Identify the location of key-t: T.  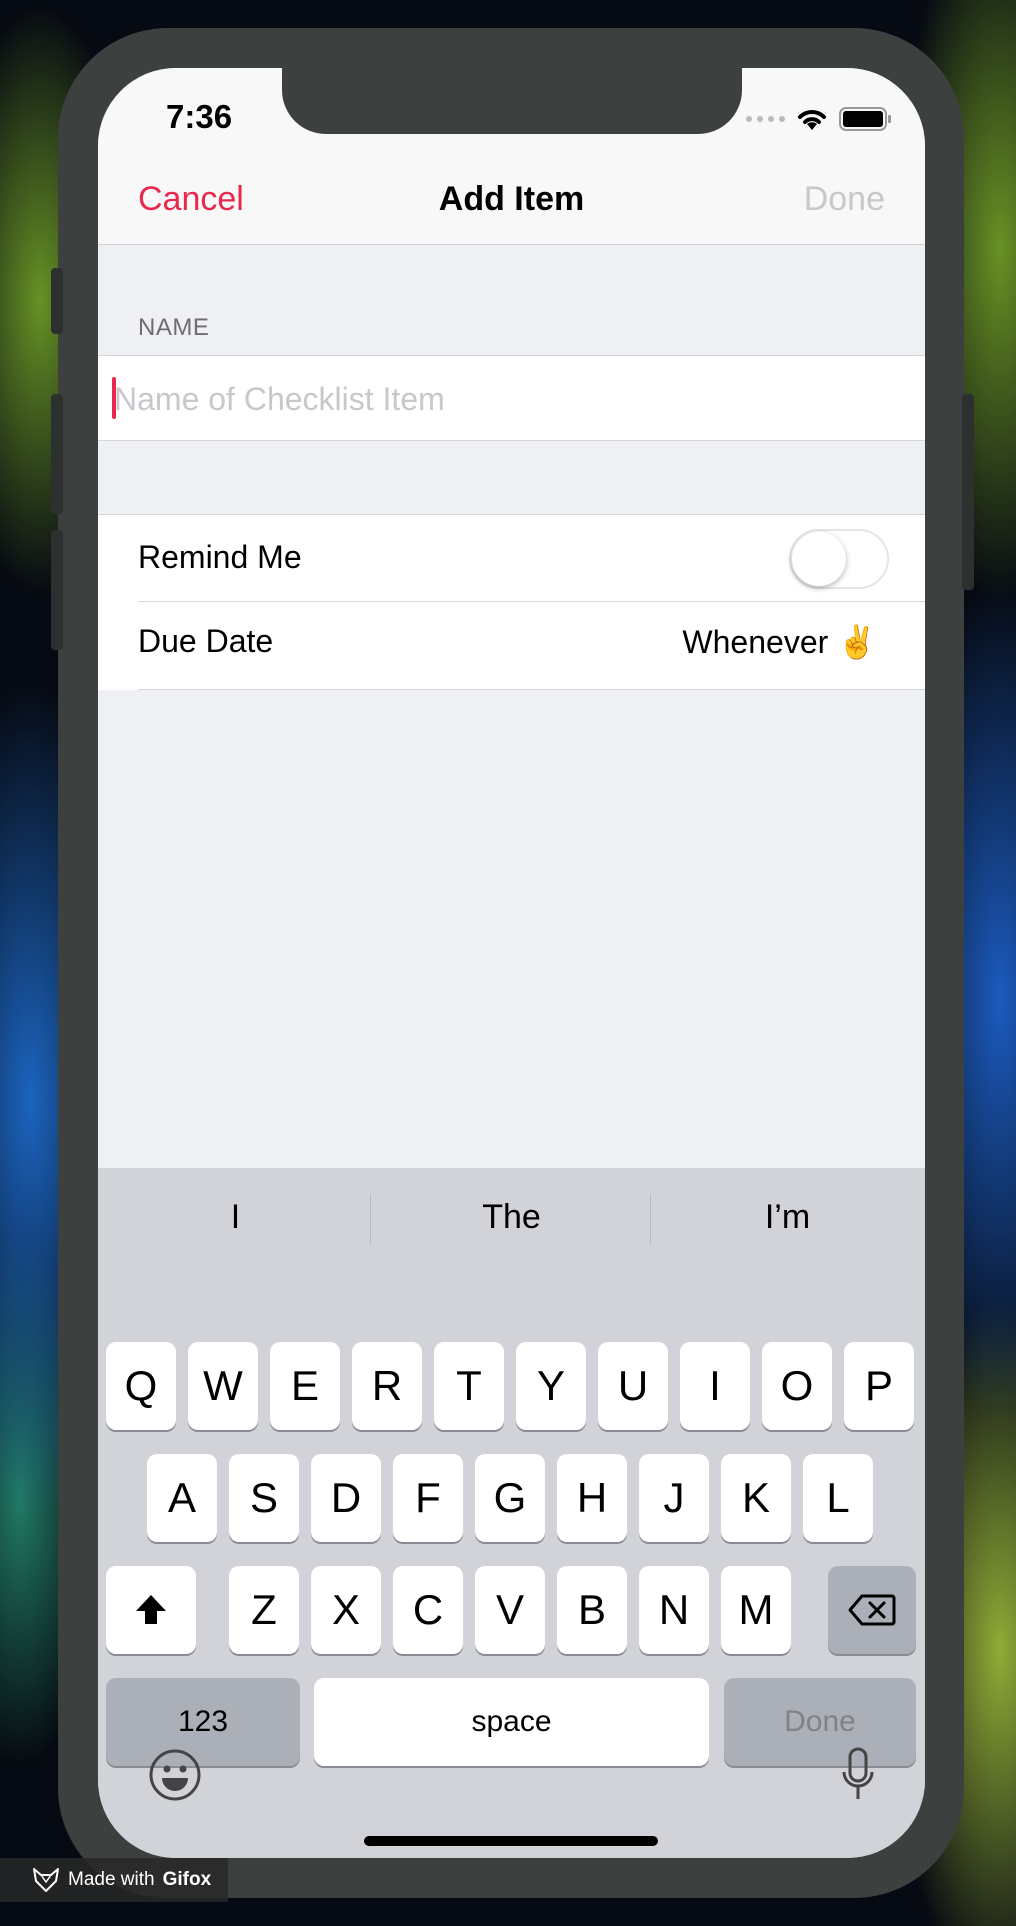
(469, 1386).